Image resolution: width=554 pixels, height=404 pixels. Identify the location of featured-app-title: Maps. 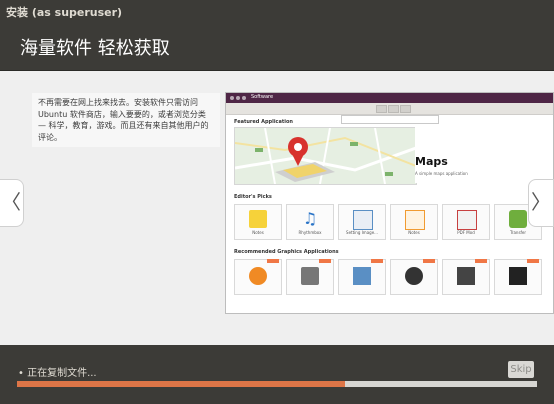
(431, 161).